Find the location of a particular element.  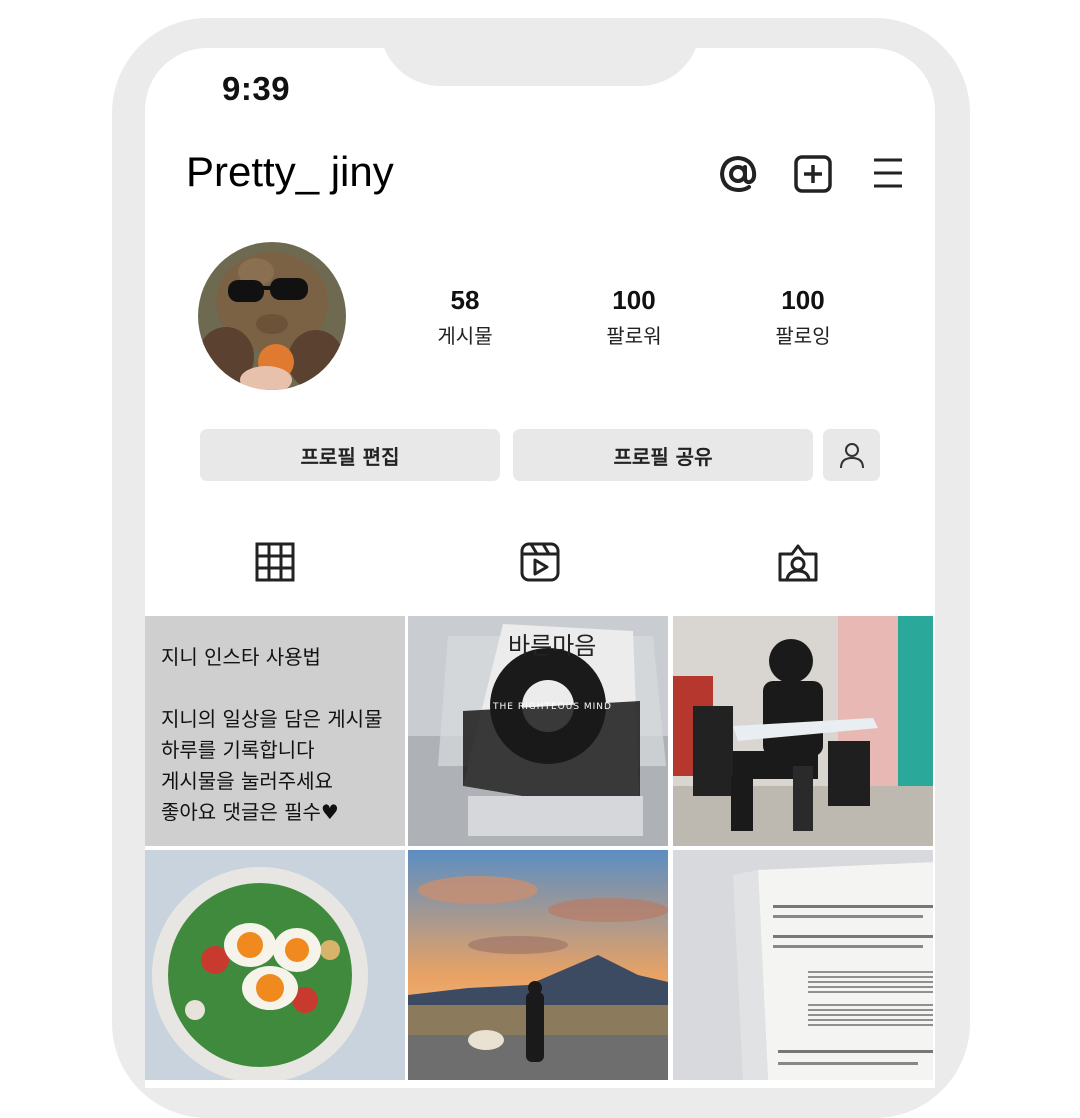

profile-username: Pretty_ jiny is located at coordinates (290, 172).